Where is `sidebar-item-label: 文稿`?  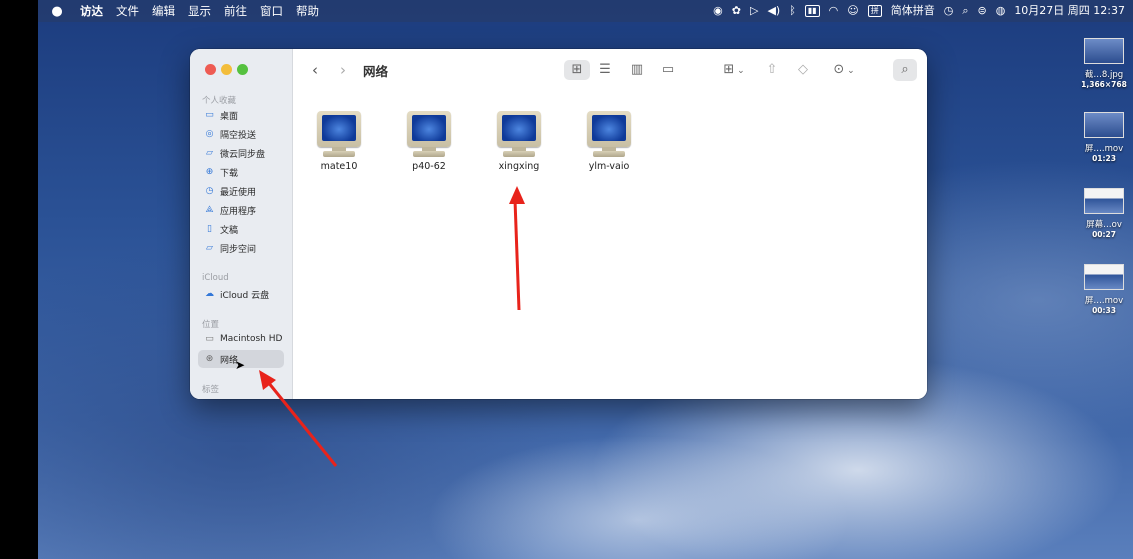 sidebar-item-label: 文稿 is located at coordinates (229, 230).